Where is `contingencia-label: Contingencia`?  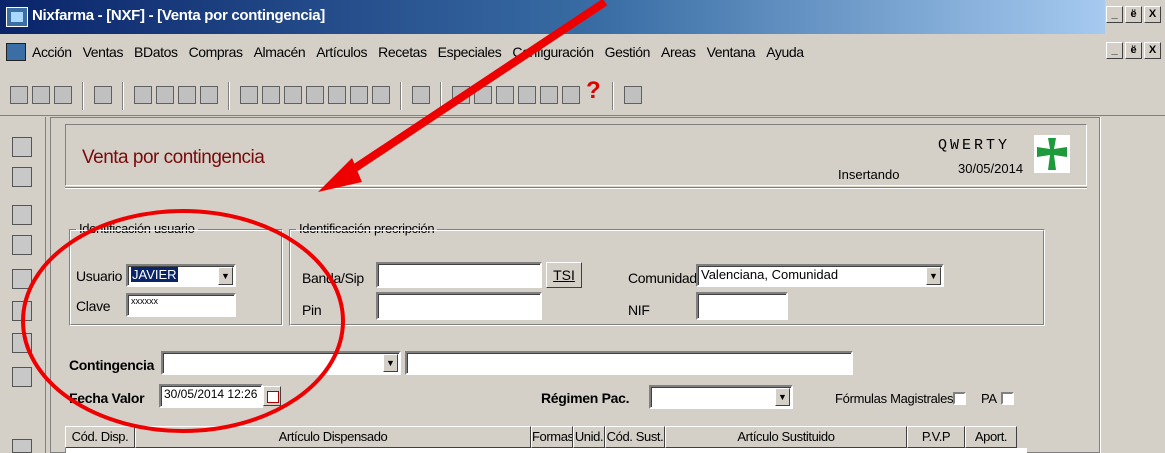
contingencia-label: Contingencia is located at coordinates (112, 365).